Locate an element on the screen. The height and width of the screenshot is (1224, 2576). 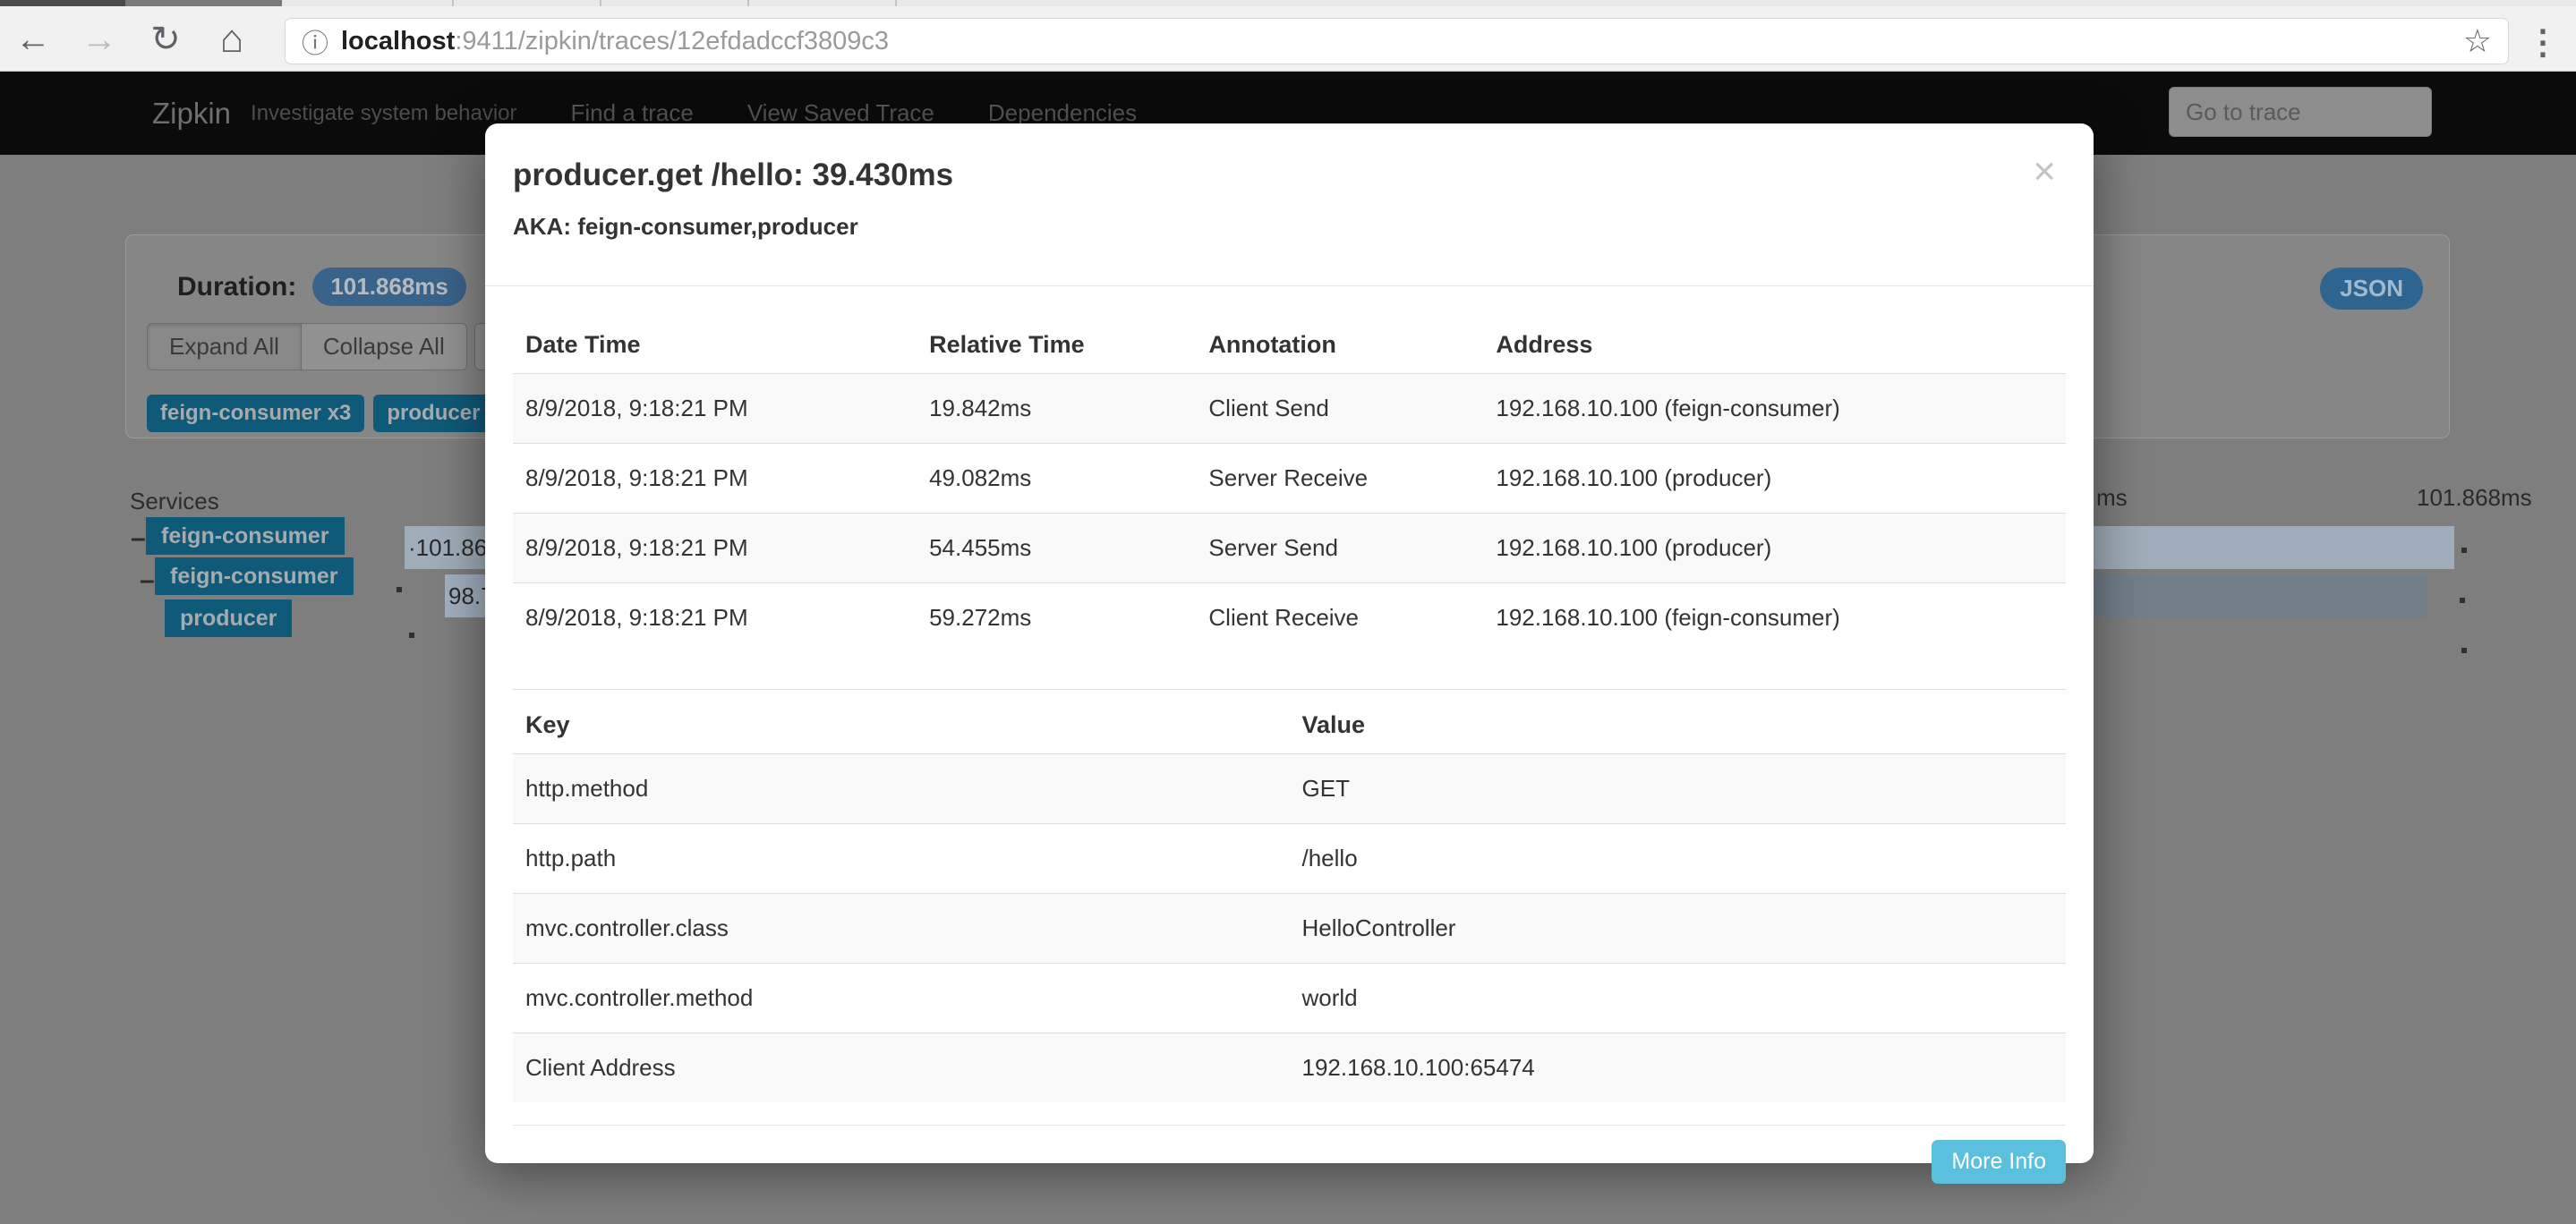
col-header-address: Address is located at coordinates (1774, 342).